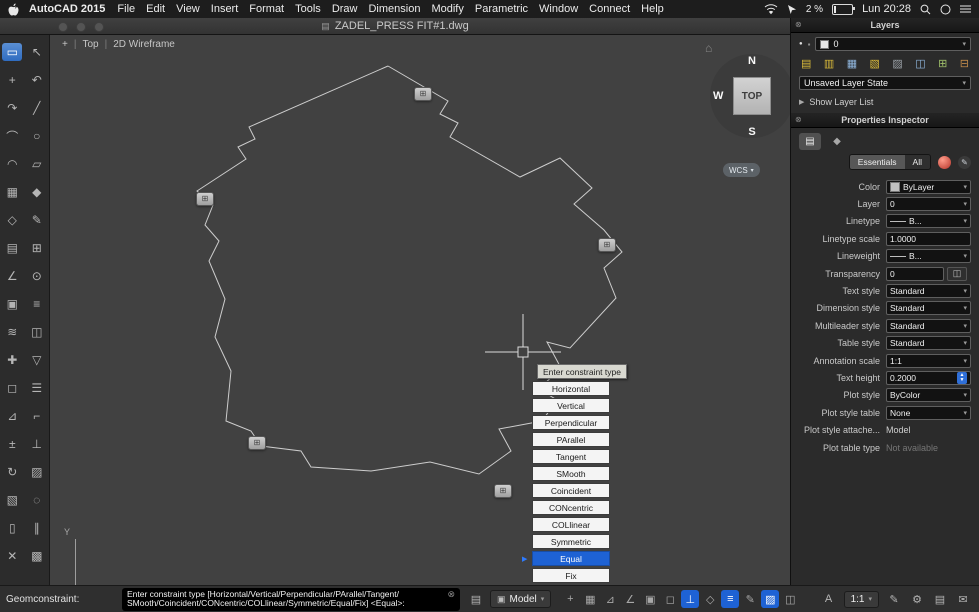 This screenshot has height=612, width=979. Describe the element at coordinates (37, 276) in the screenshot. I see `tool-icon-17: ⊙` at that location.